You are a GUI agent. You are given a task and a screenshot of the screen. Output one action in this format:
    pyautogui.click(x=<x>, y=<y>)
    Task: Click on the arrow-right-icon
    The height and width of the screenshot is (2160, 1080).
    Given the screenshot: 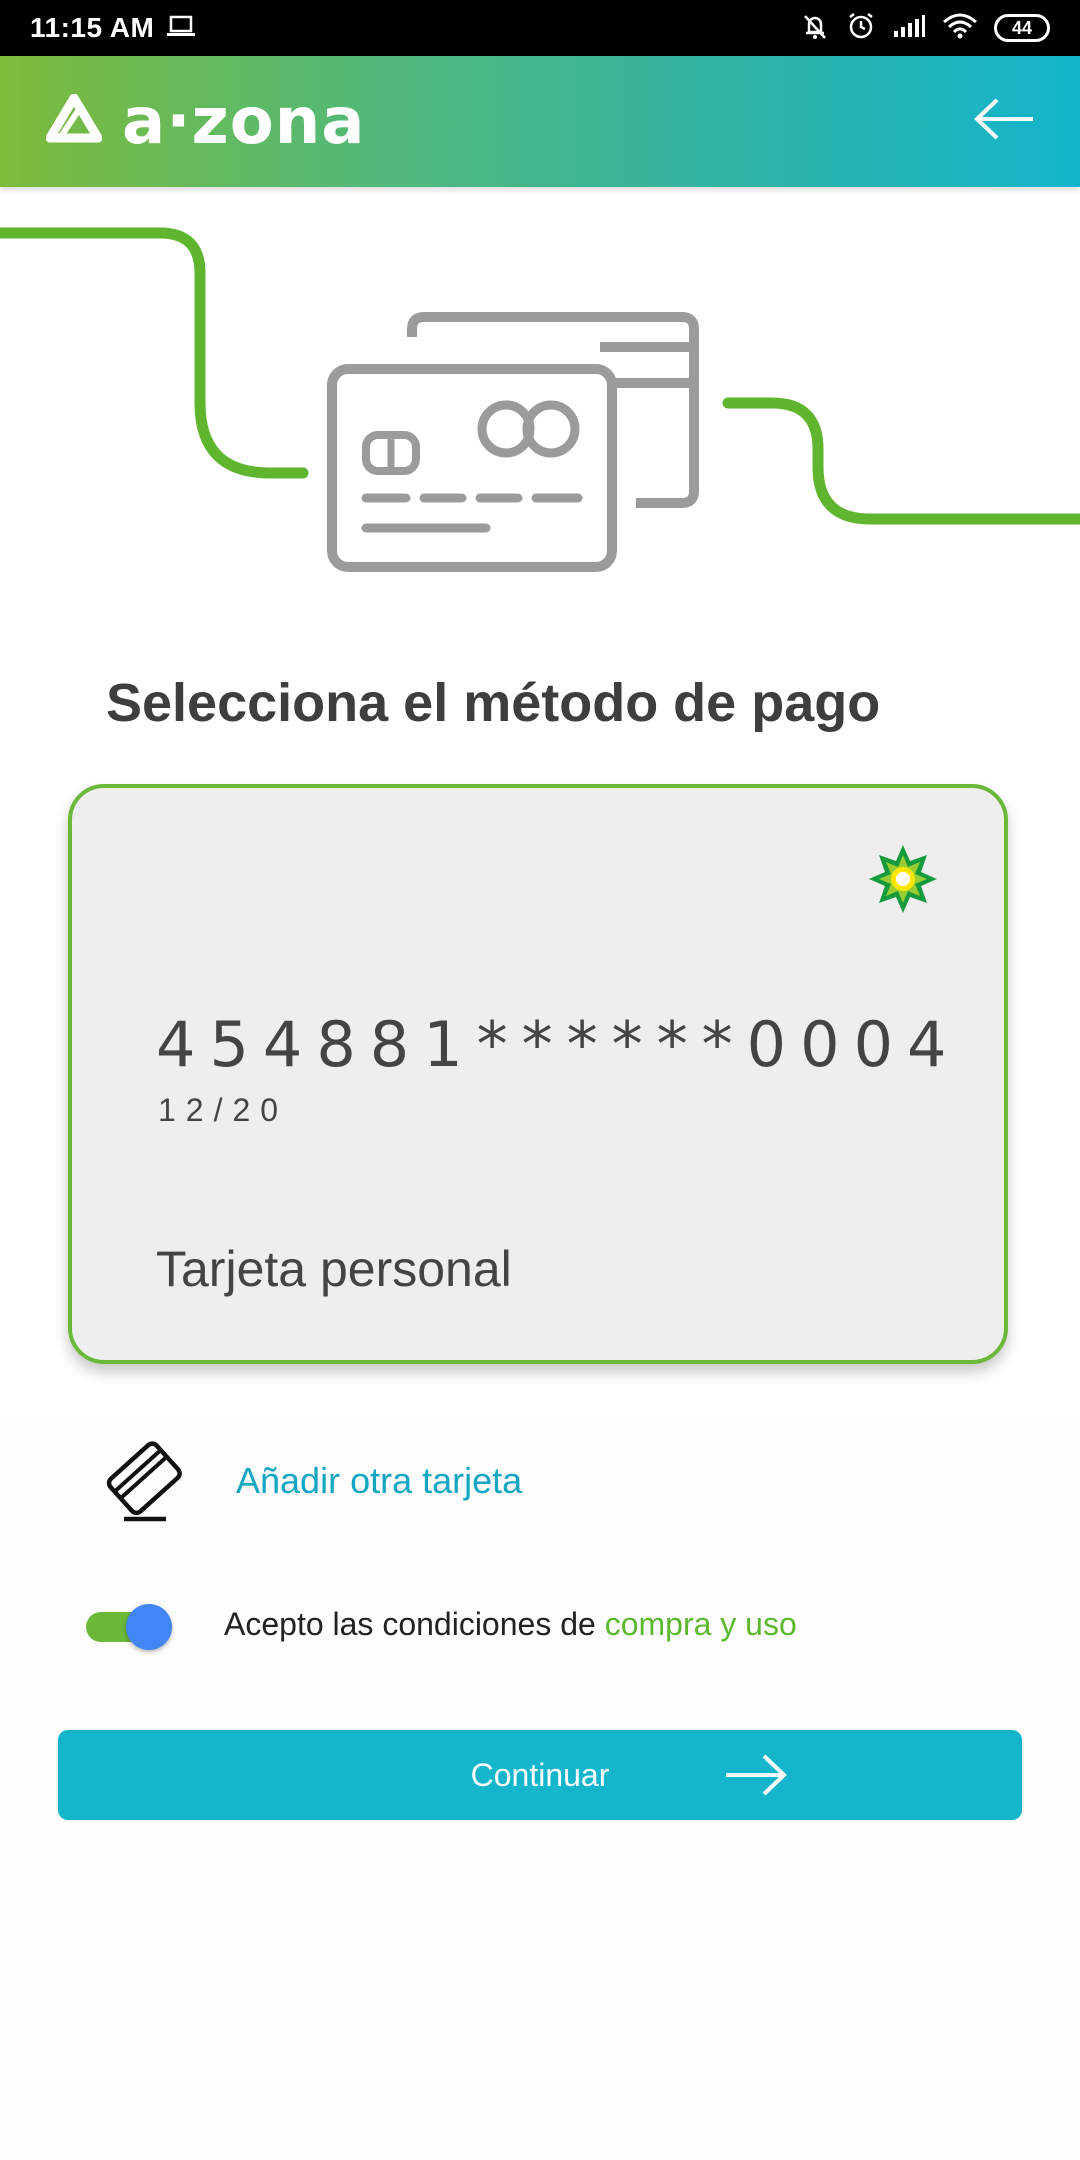 What is the action you would take?
    pyautogui.click(x=756, y=1779)
    